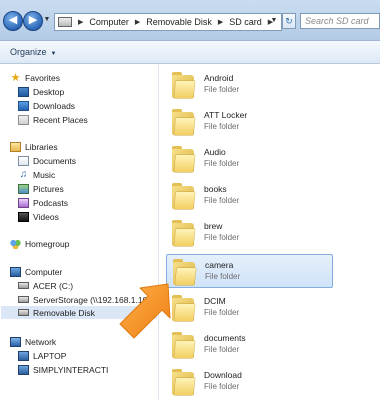 Image resolution: width=380 pixels, height=400 pixels. What do you see at coordinates (145, 311) in the screenshot?
I see `pointer-arrow-icon` at bounding box center [145, 311].